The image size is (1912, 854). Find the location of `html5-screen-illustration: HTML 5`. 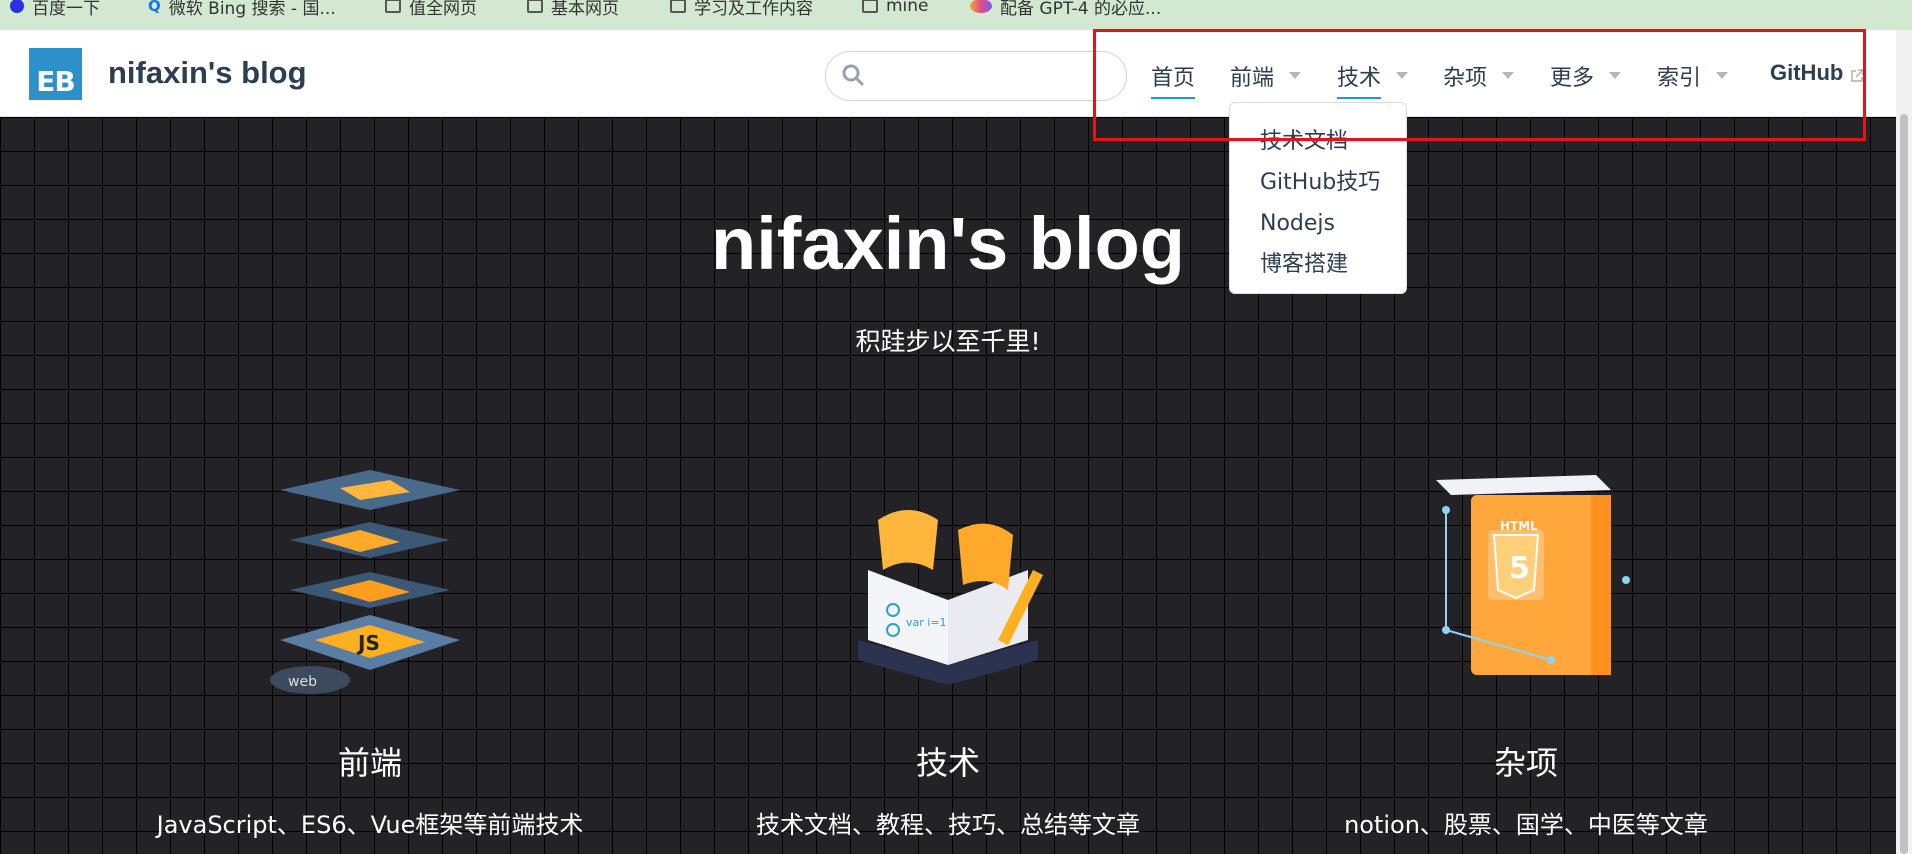

html5-screen-illustration: HTML 5 is located at coordinates (1533, 575).